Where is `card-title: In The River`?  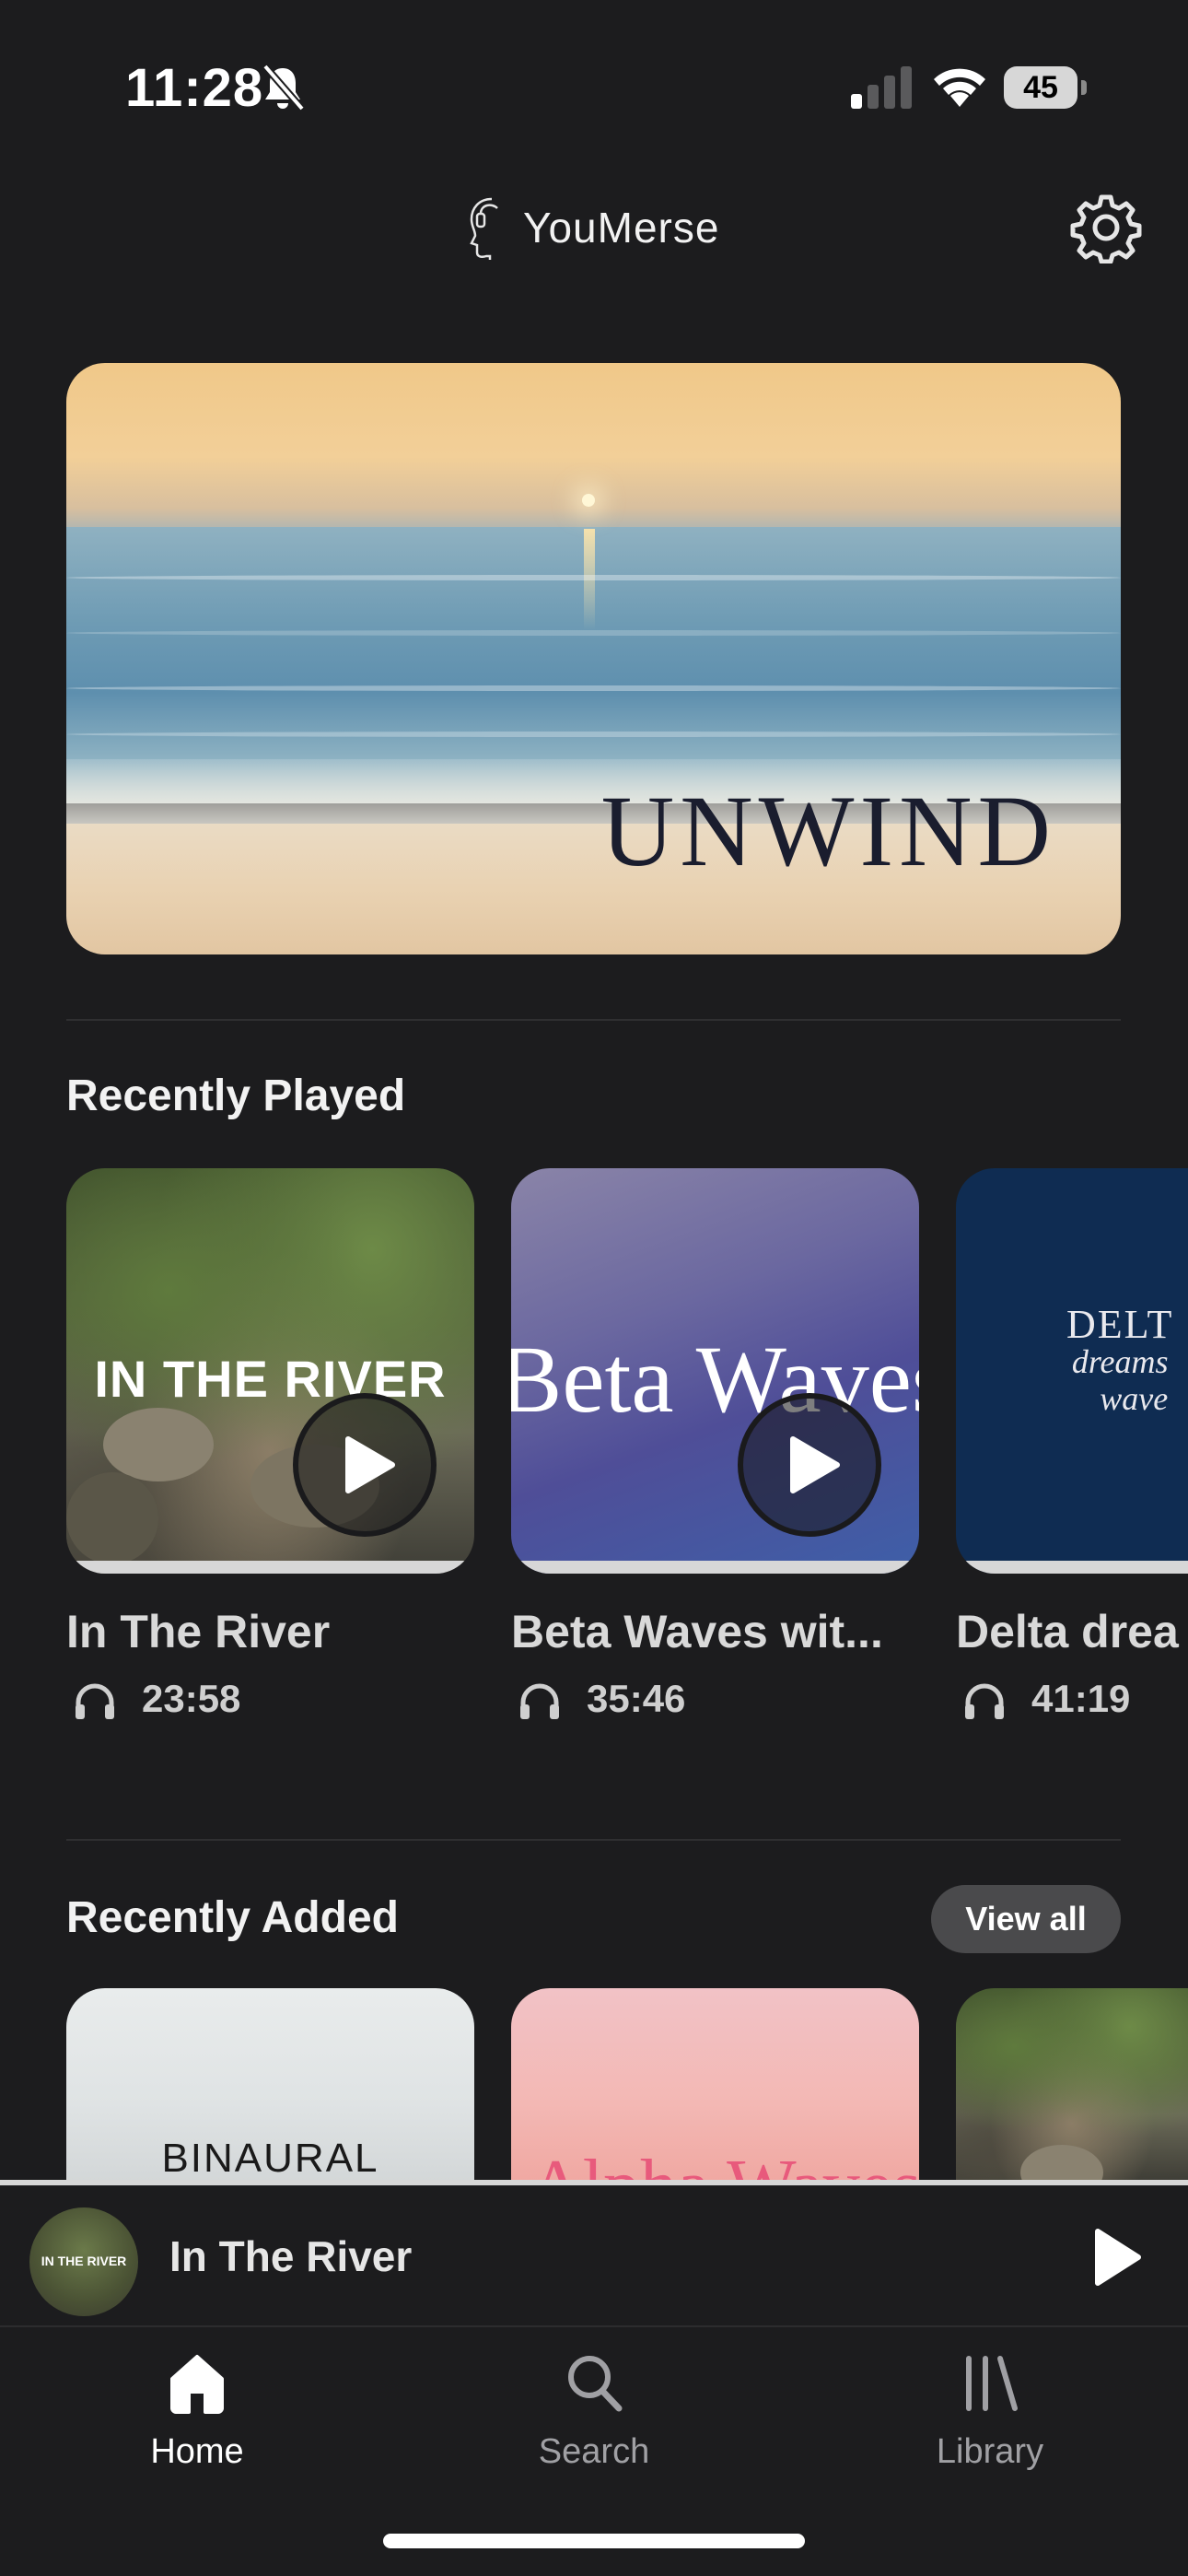 card-title: In The River is located at coordinates (198, 1631).